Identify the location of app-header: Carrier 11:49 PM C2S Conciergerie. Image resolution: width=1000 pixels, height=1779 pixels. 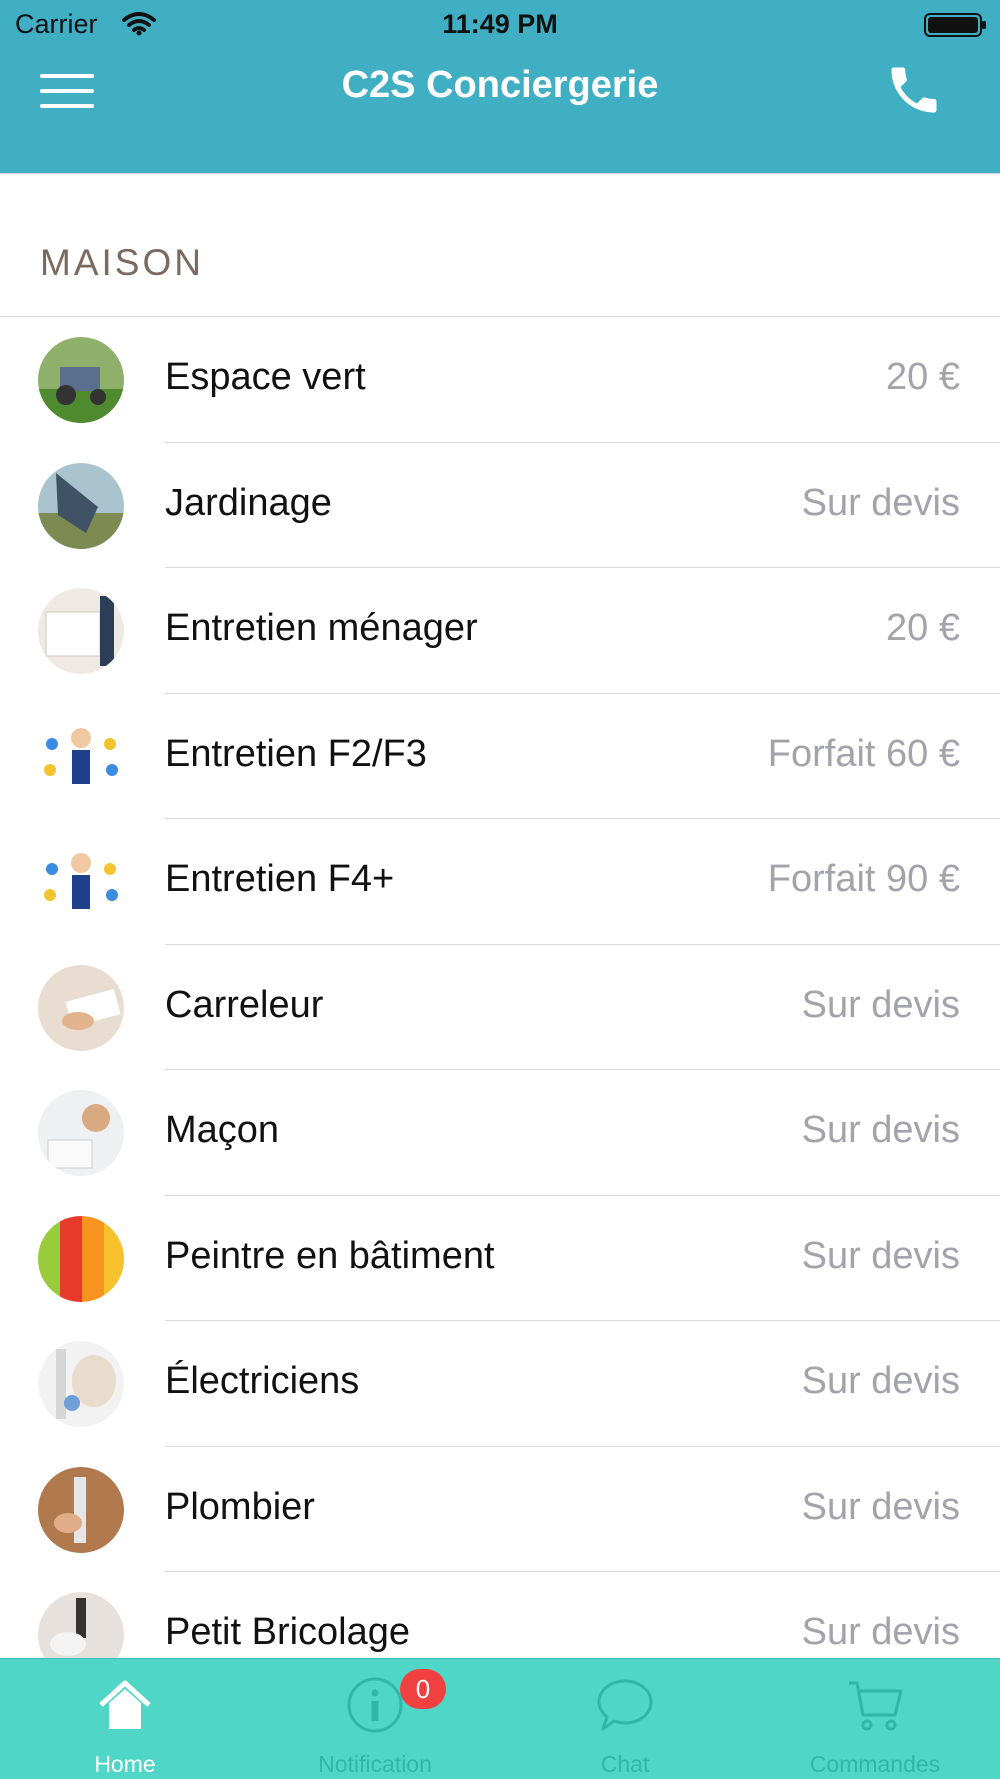
(500, 87).